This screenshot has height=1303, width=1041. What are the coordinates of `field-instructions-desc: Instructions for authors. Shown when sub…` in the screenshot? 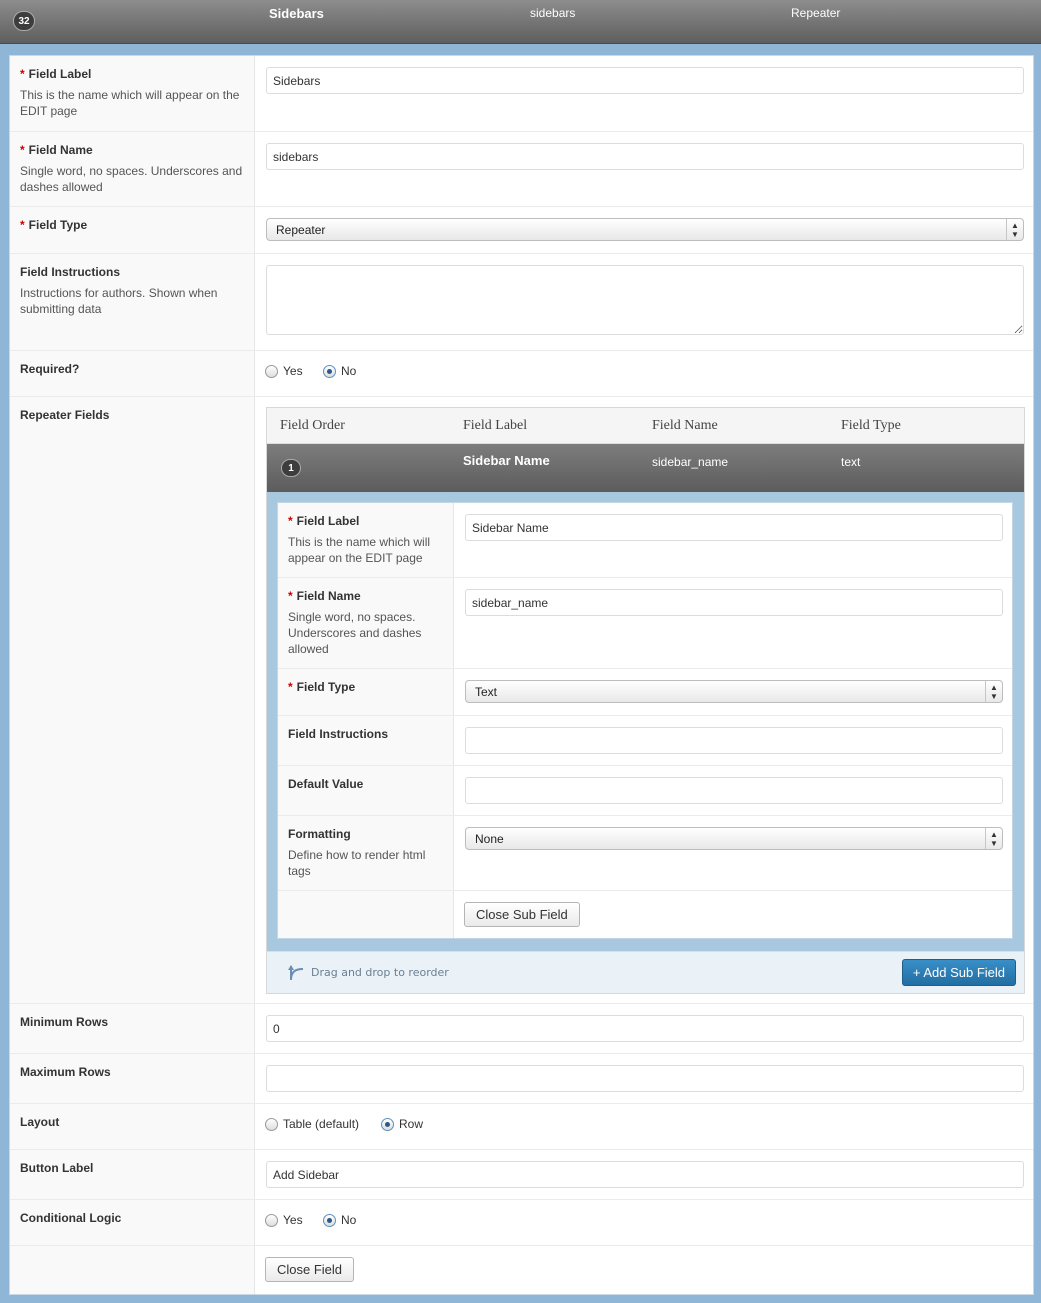 It's located at (119, 301).